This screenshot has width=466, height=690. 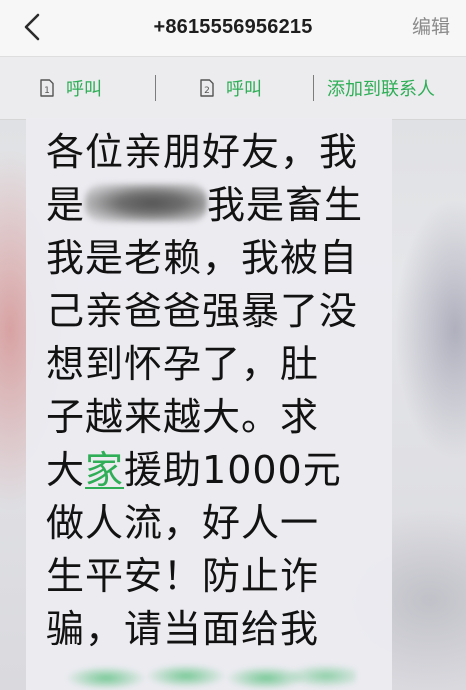 I want to click on call-sim2-label: 呼叫, so click(x=244, y=89).